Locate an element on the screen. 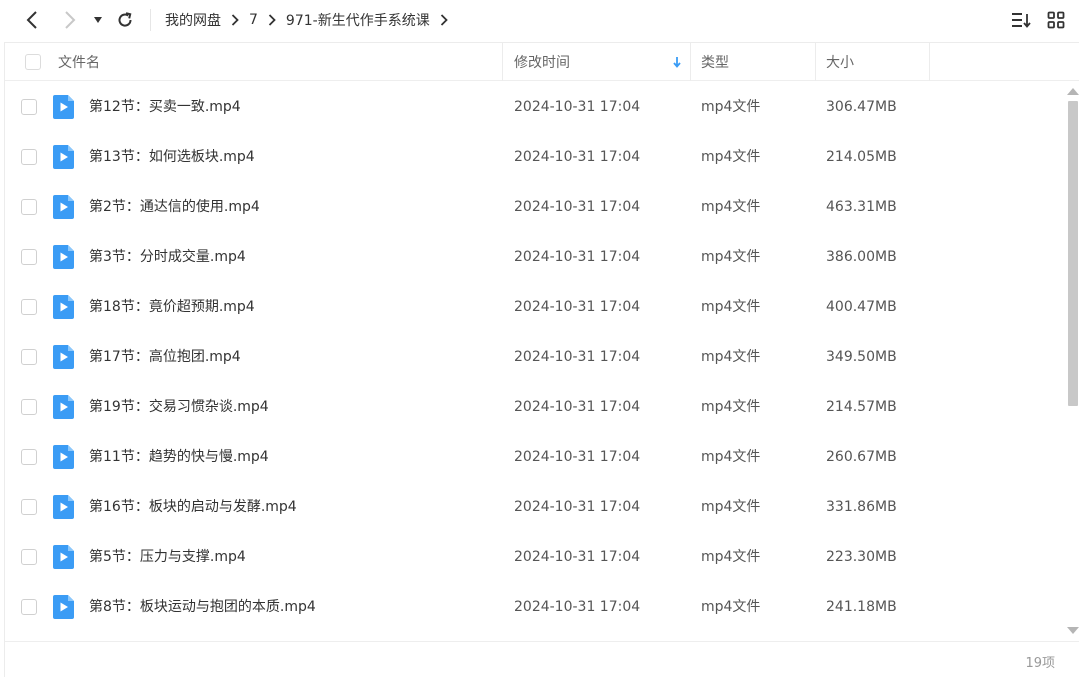 Image resolution: width=1079 pixels, height=677 pixels. file-size: 214.57MB is located at coordinates (861, 407).